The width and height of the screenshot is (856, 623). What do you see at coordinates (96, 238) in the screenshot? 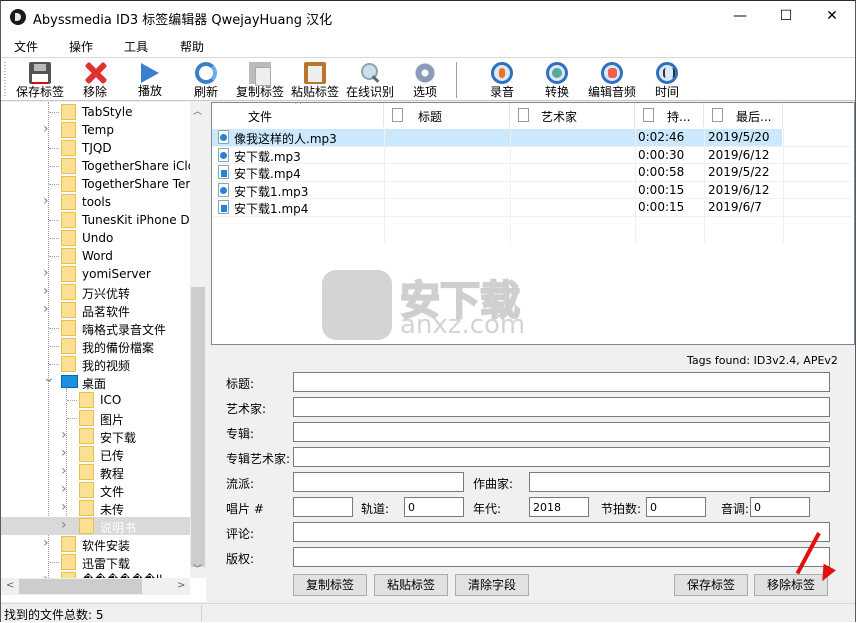
I see `tree-item: Undo` at bounding box center [96, 238].